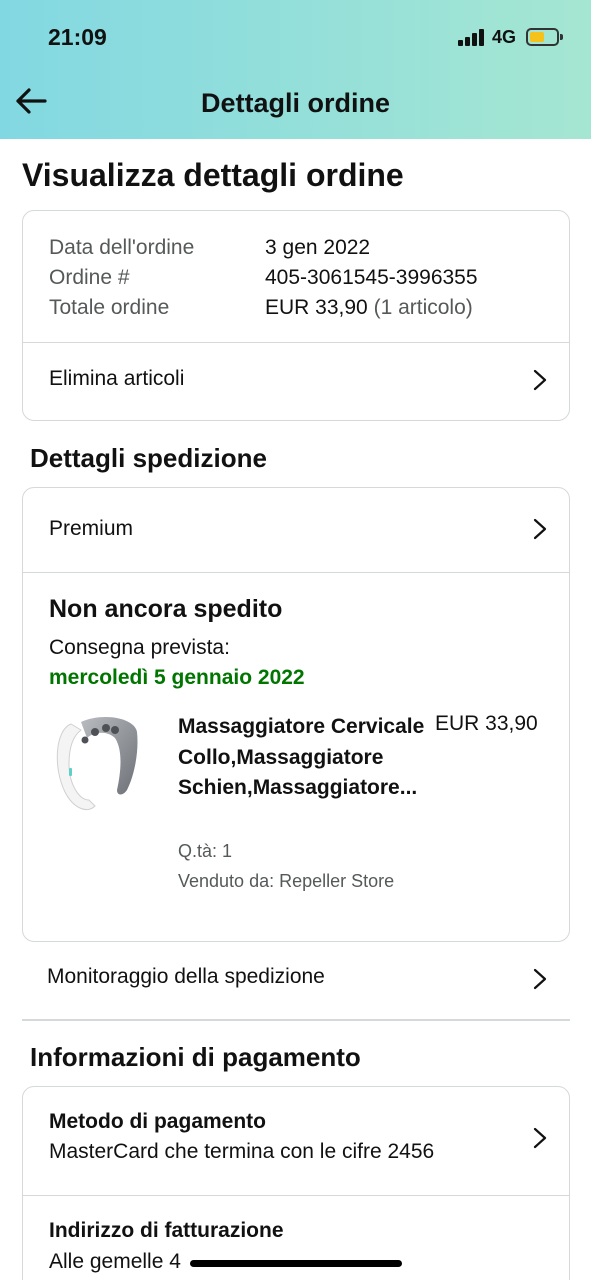 The image size is (591, 1280). I want to click on product-quantity: Q.tà: 1, so click(205, 851).